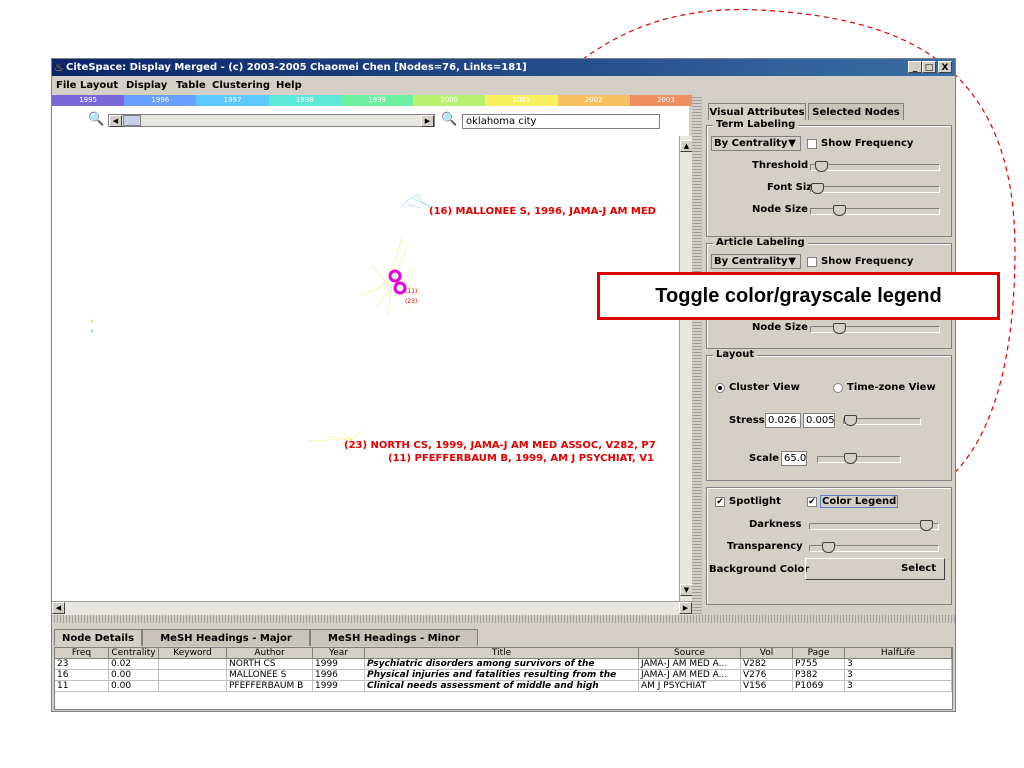 This screenshot has width=1024, height=768. I want to click on zoom-out-icon: 🔍, so click(96, 120).